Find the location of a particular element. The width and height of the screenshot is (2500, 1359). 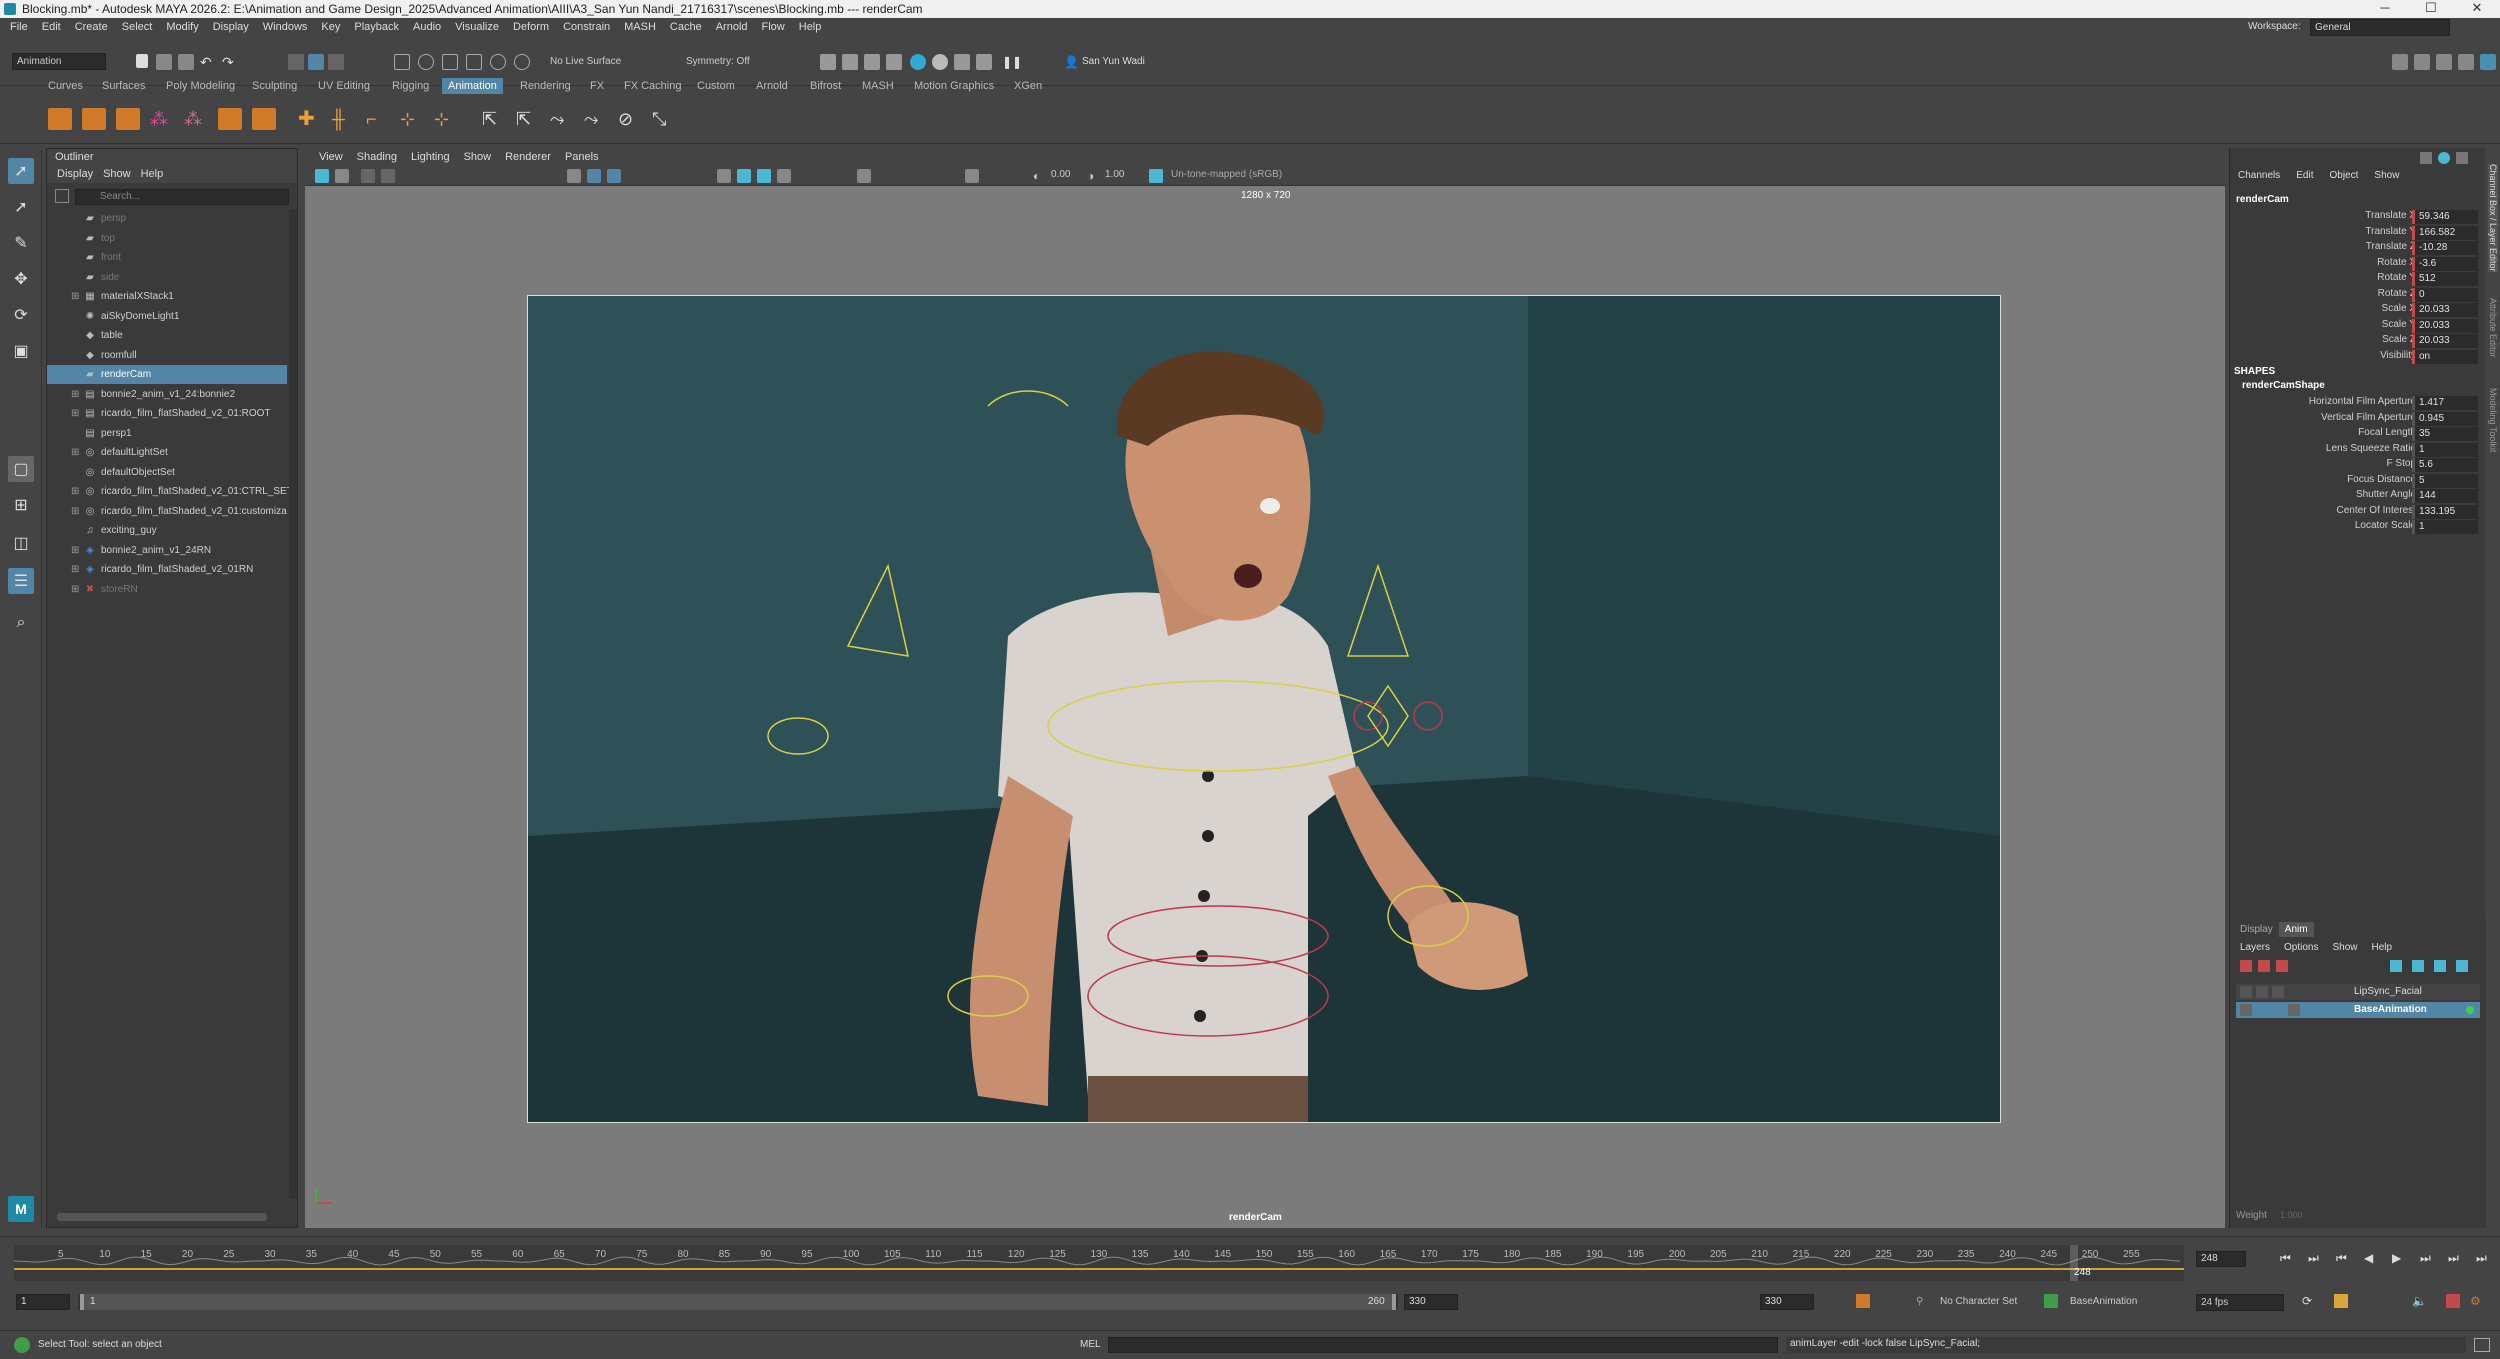

viewport-menu-show: Show is located at coordinates (478, 157).